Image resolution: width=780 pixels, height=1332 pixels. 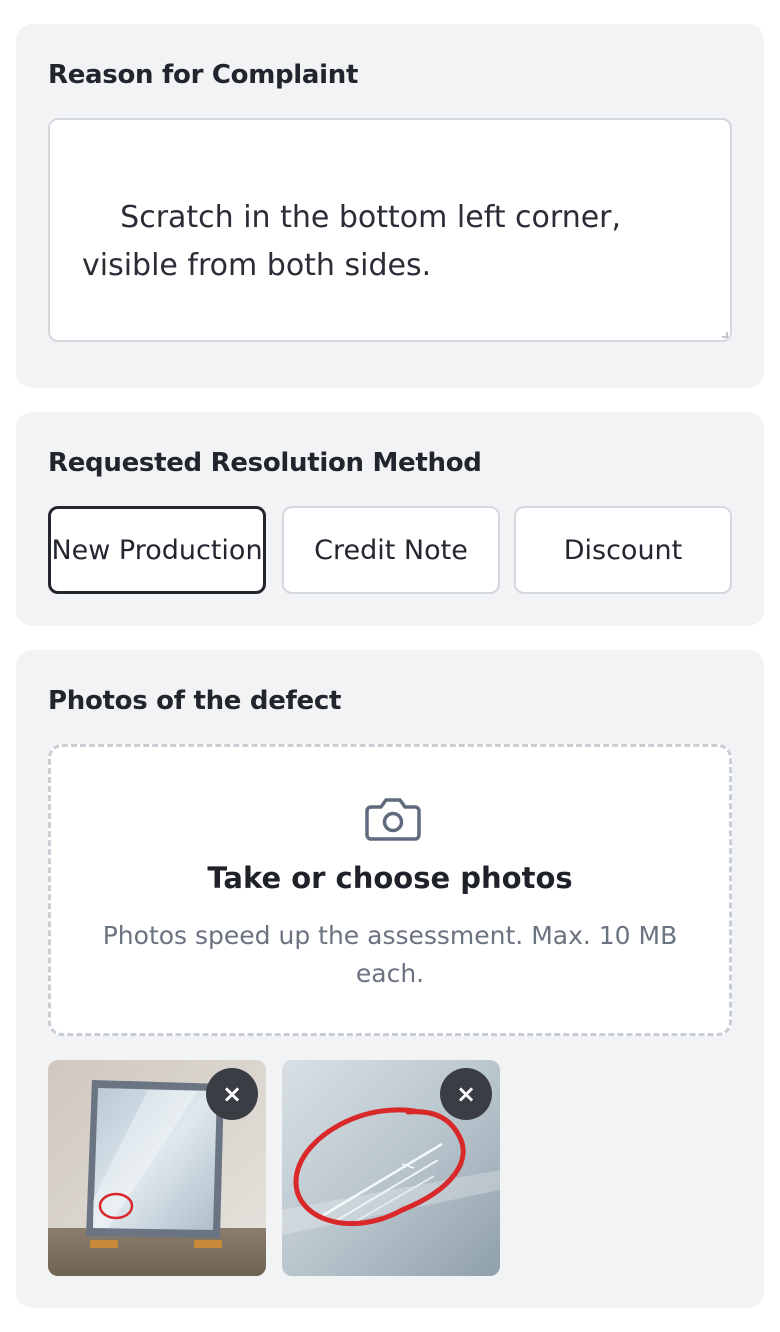 What do you see at coordinates (195, 701) in the screenshot?
I see `defect-photos-title: Photos of the defect` at bounding box center [195, 701].